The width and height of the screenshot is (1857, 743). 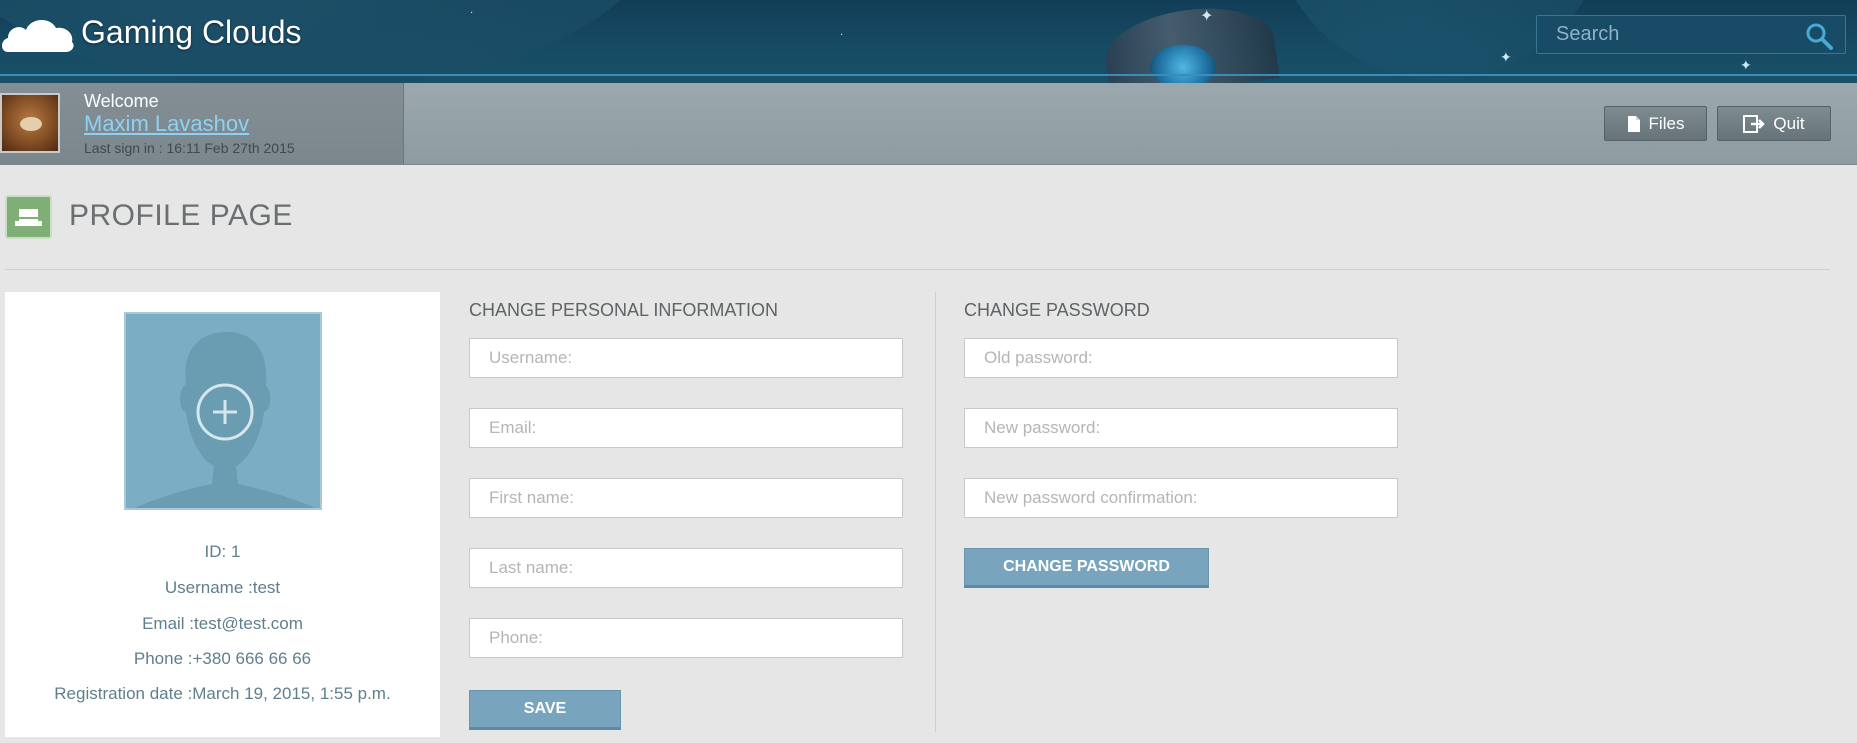 I want to click on brand-title: Gaming Clouds, so click(x=191, y=32).